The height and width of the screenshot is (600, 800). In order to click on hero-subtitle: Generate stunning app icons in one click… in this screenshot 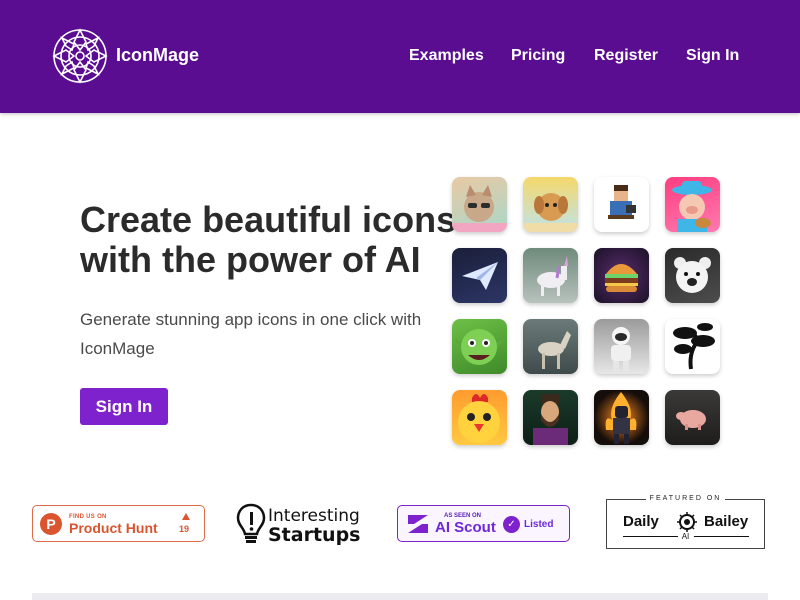, I will do `click(270, 334)`.